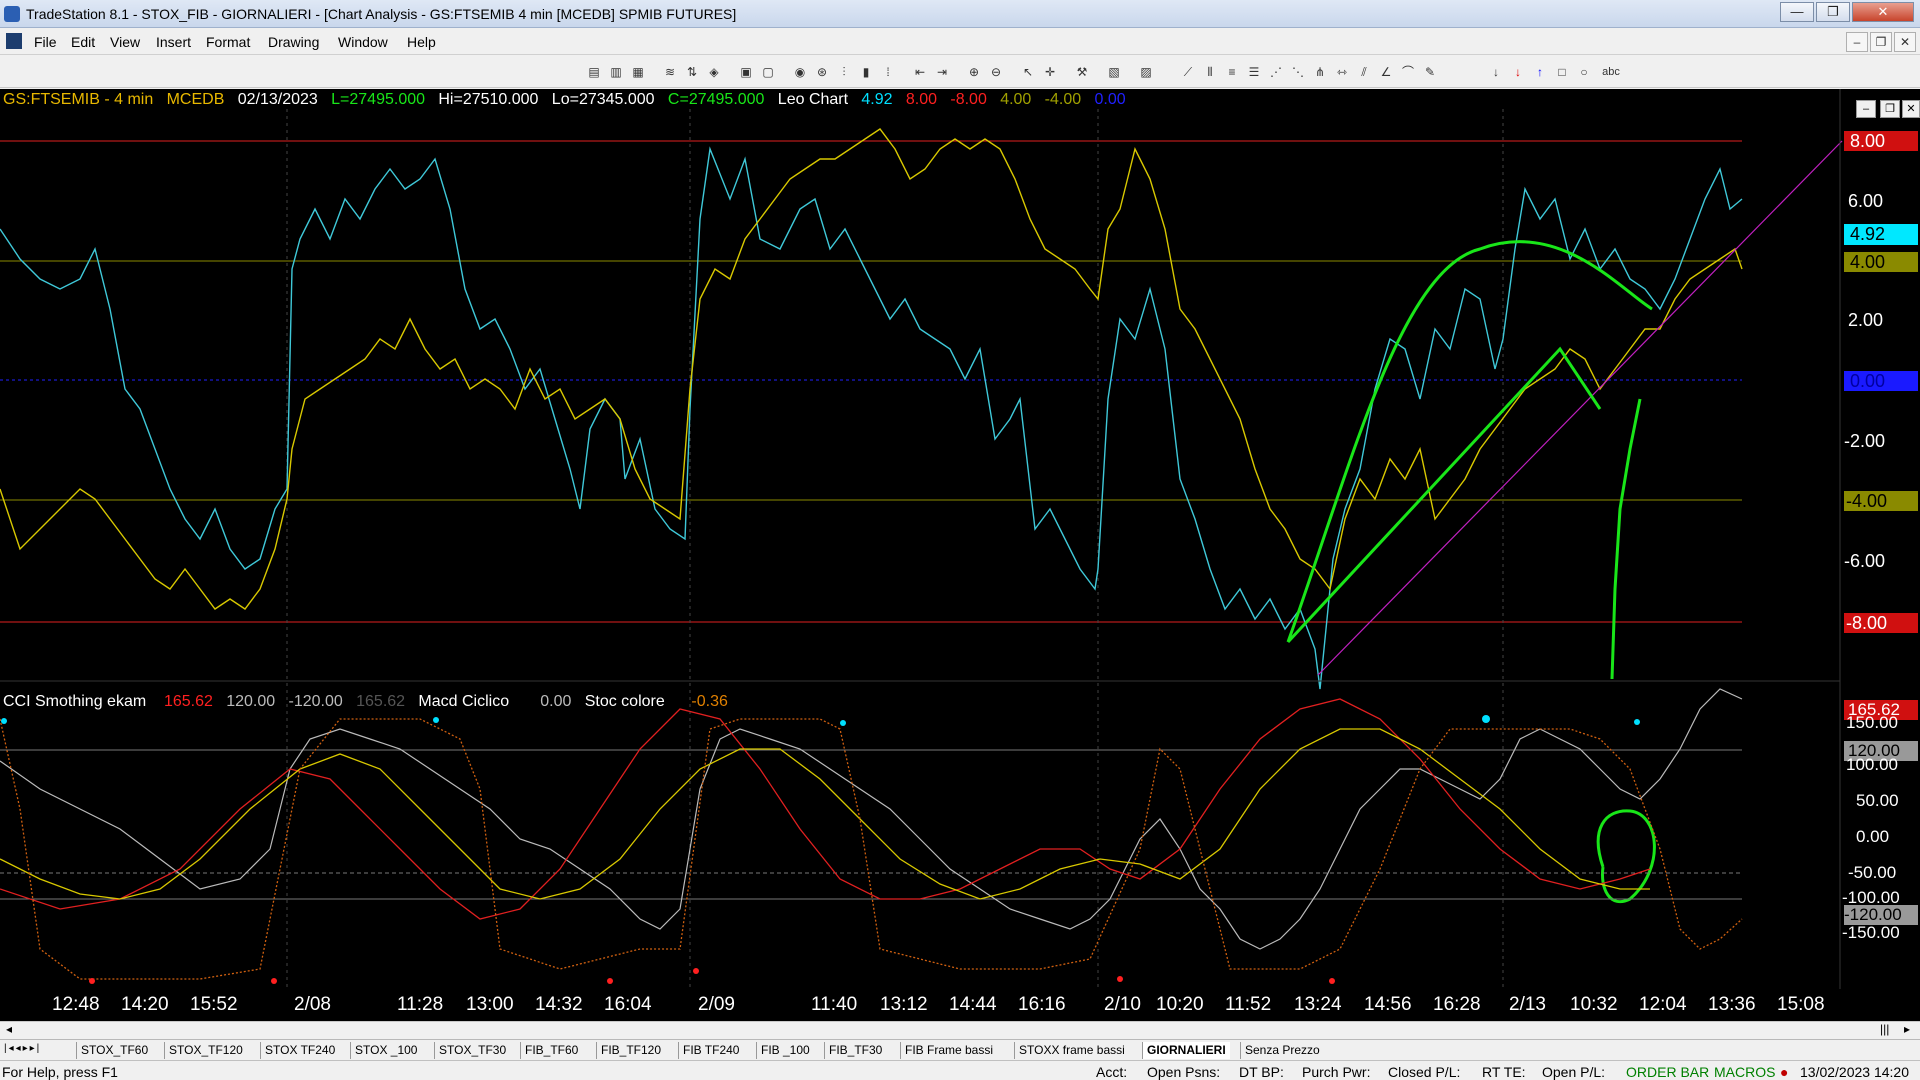 Image resolution: width=1920 pixels, height=1080 pixels. Describe the element at coordinates (710, 1050) in the screenshot. I see `tab-fib-tf240: FIB TF240` at that location.